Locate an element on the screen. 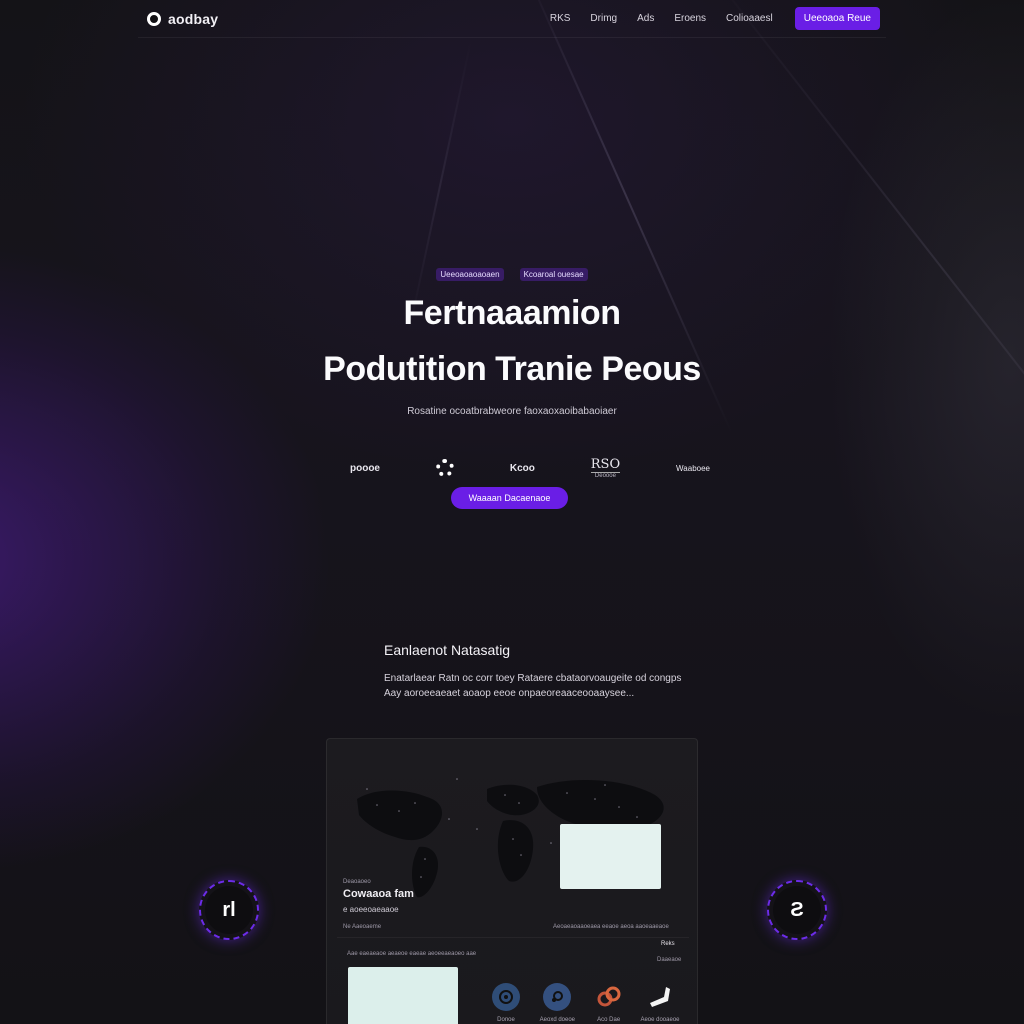  card-heading: Cowaaoa fam is located at coordinates (378, 894).